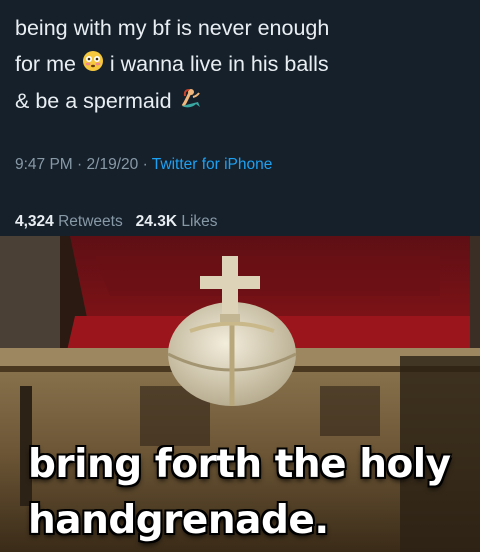 This screenshot has width=480, height=552. I want to click on retweets-count: 4,324, so click(34, 221).